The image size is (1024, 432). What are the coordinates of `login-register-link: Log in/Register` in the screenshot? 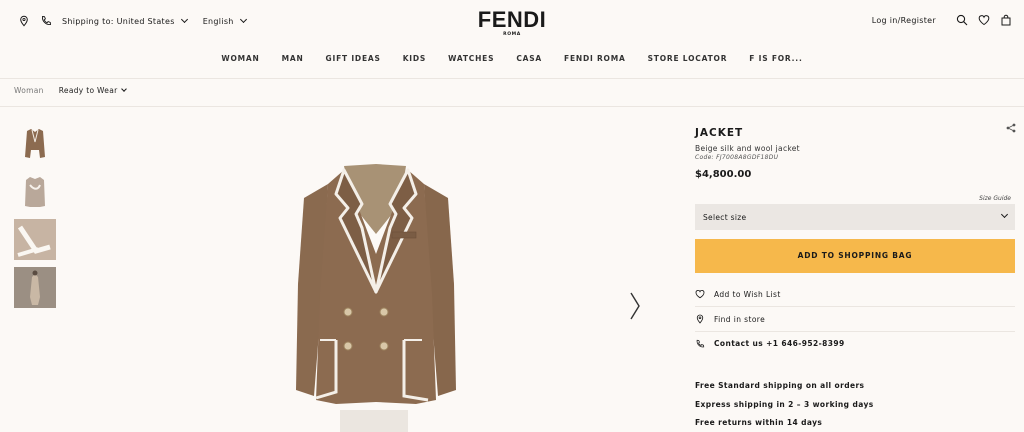 It's located at (904, 20).